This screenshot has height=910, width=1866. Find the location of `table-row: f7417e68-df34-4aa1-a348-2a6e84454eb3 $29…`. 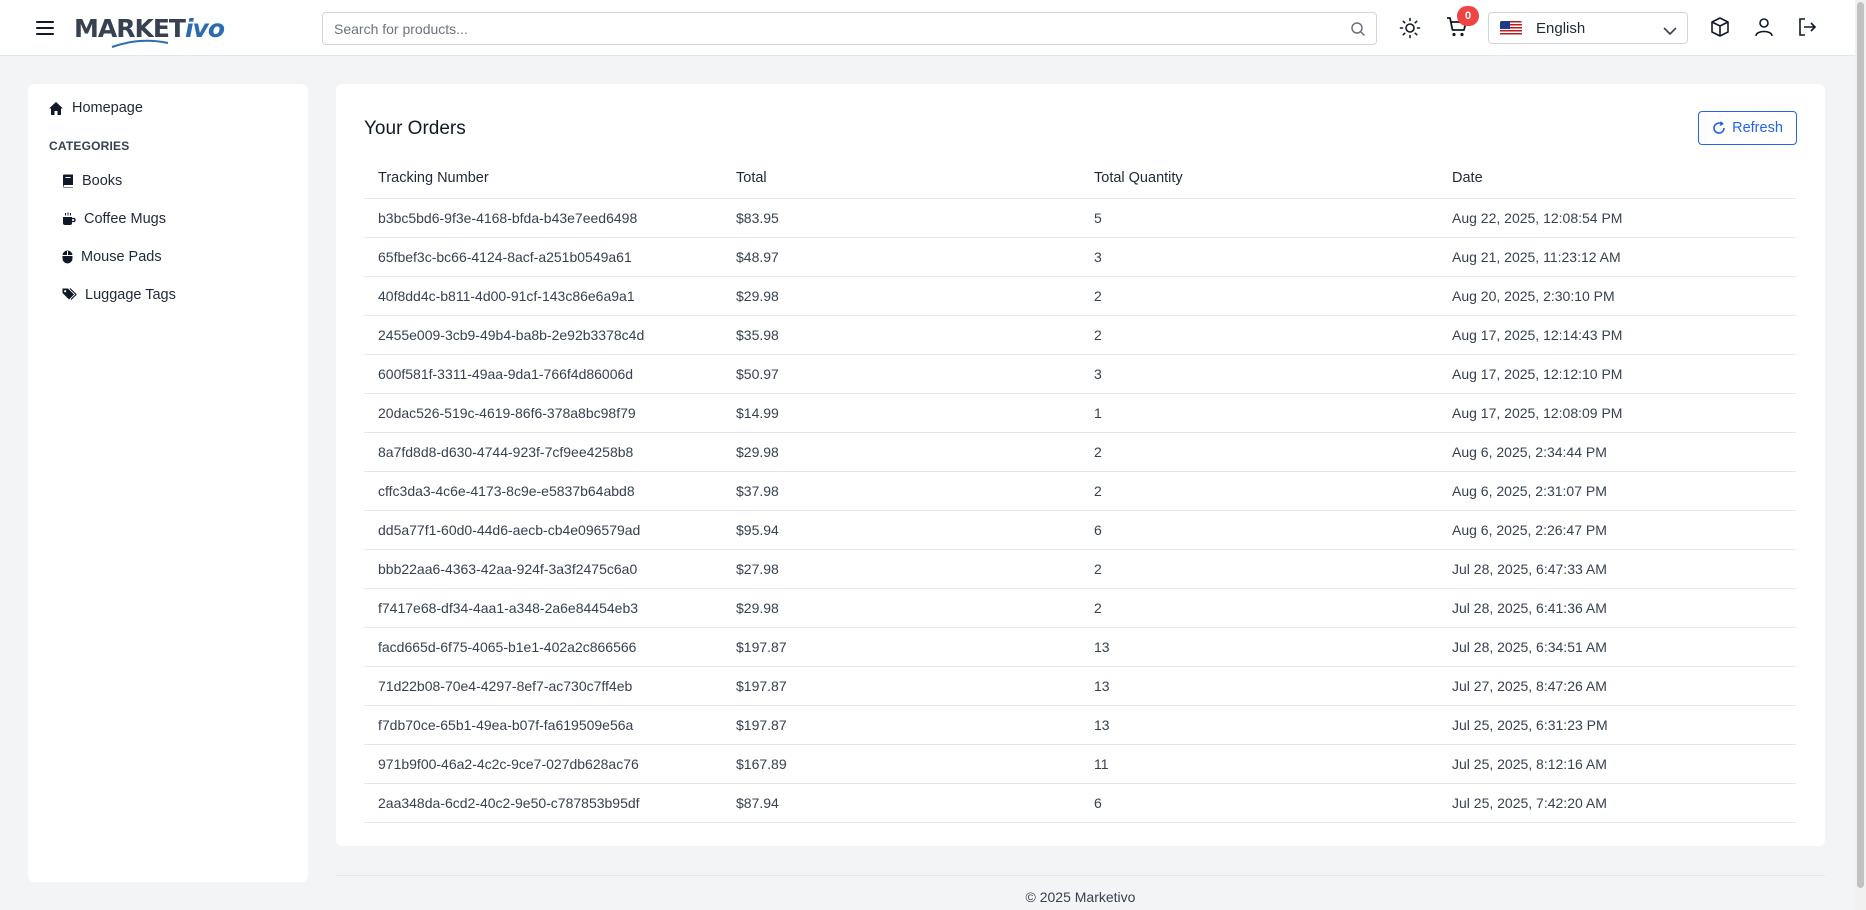

table-row: f7417e68-df34-4aa1-a348-2a6e84454eb3 $29… is located at coordinates (1080, 608).